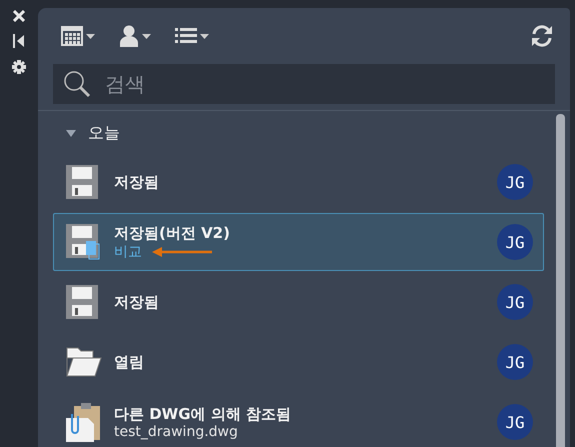 The width and height of the screenshot is (575, 447). Describe the element at coordinates (203, 414) in the screenshot. I see `entry-title: 다른 DWG에 의해 참조됨` at that location.